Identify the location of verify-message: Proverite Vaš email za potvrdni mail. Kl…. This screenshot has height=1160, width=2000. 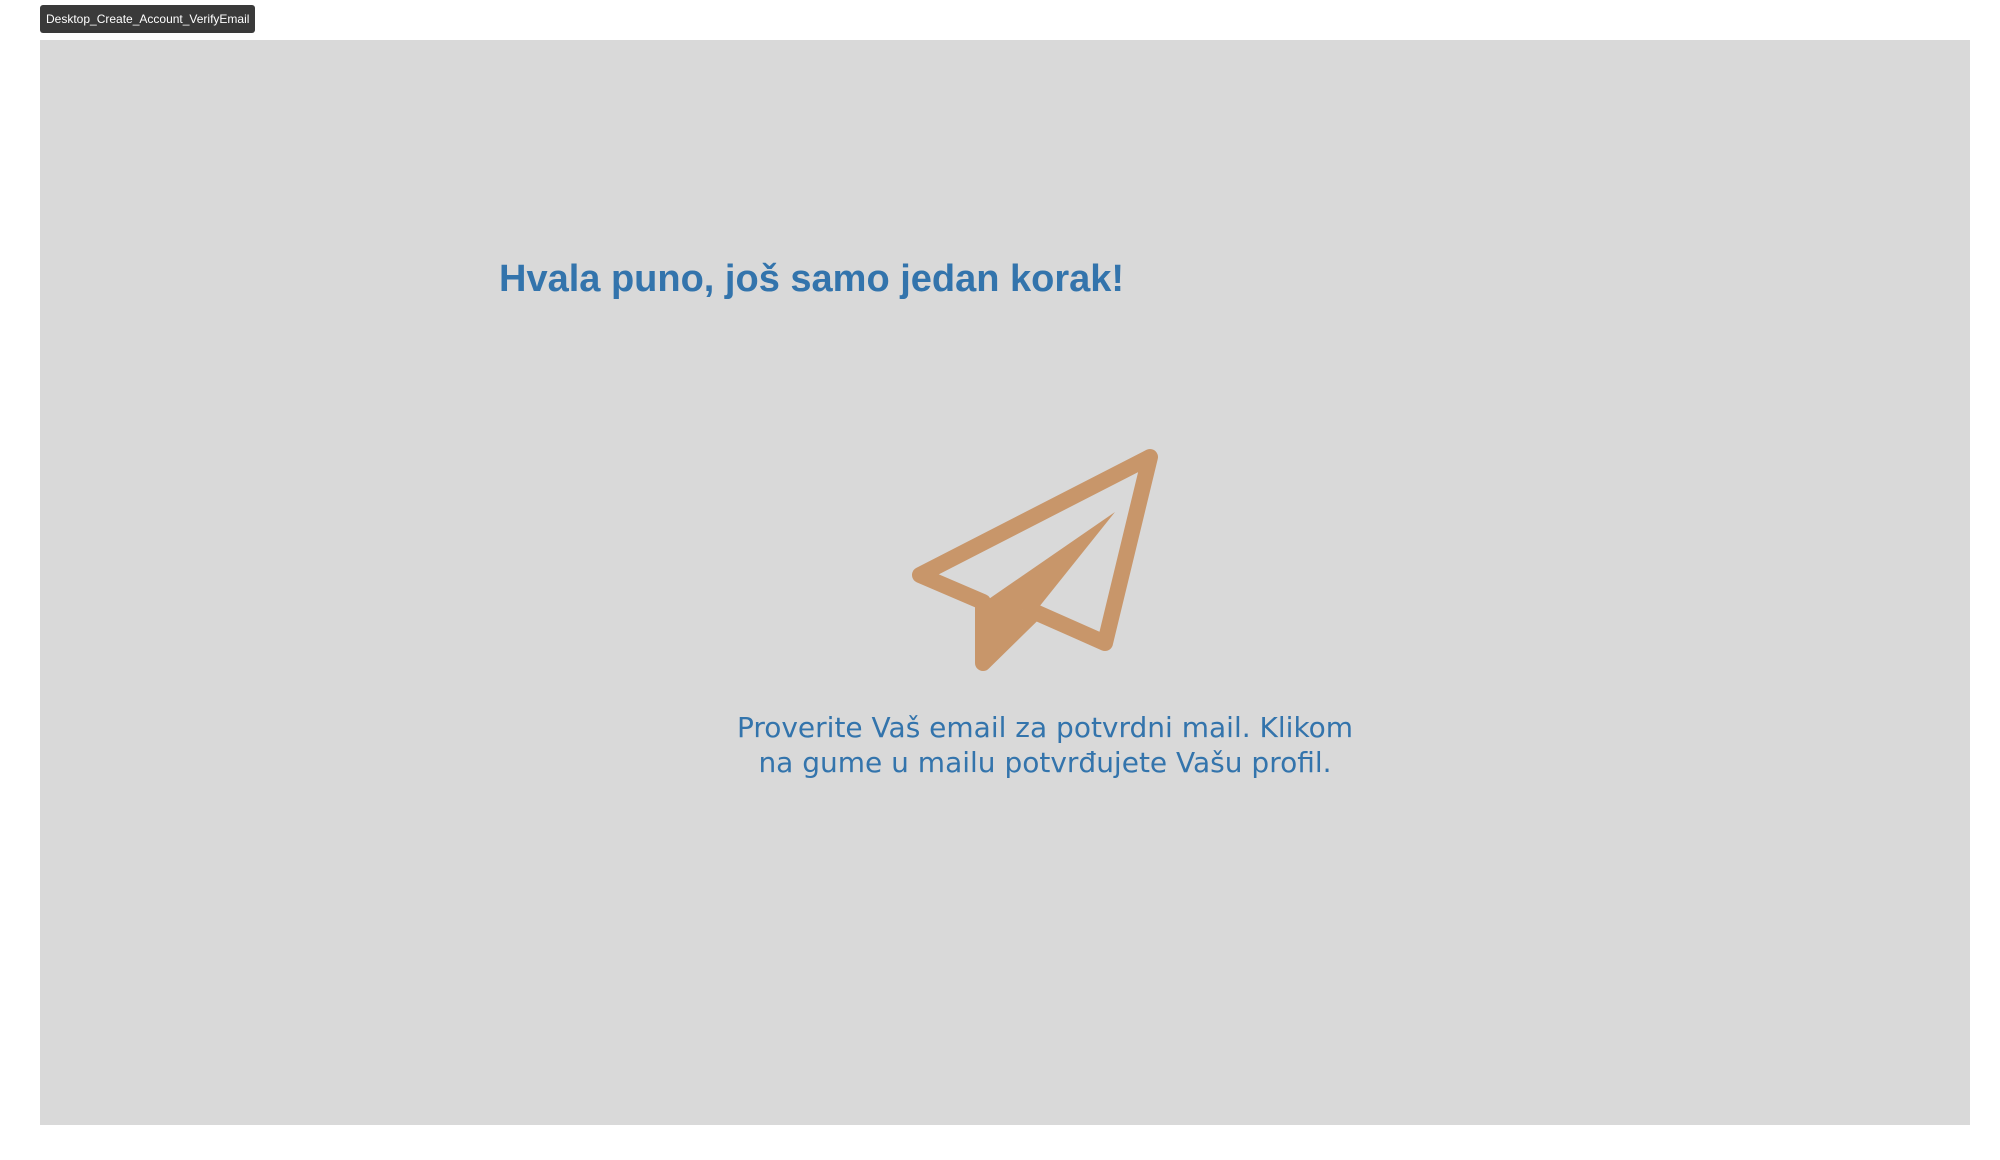
(1045, 745).